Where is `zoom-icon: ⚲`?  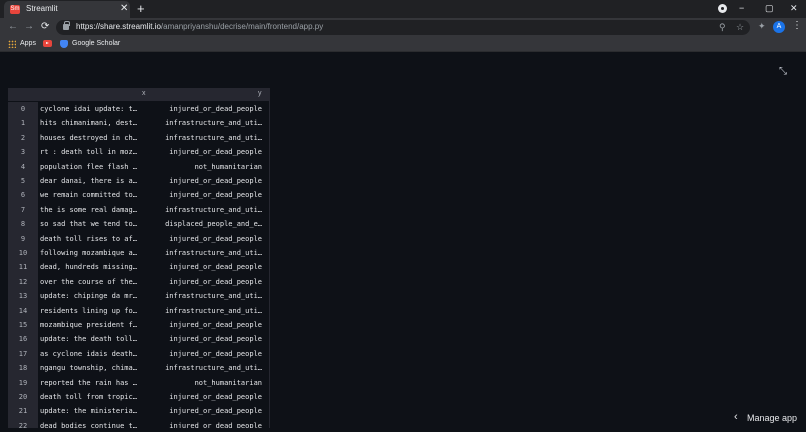 zoom-icon: ⚲ is located at coordinates (722, 27).